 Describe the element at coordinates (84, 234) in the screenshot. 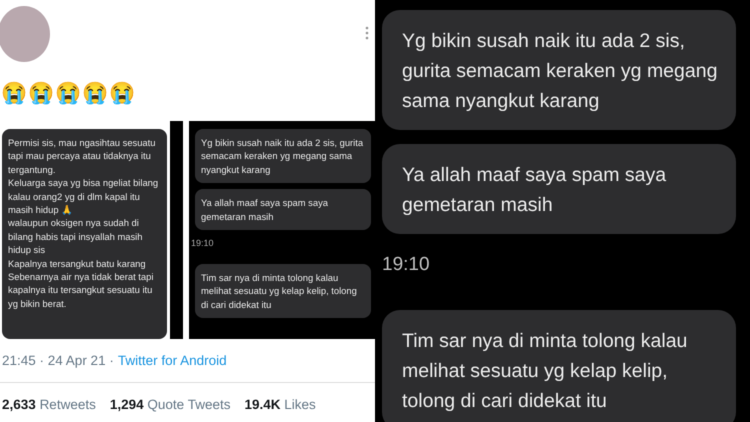

I see `message-bubble: Permisi sis, mau ngasihtau sesuatu tapi mau percaya atau tidaknya itu tergantung. Keluarga saya yg bisa ngeliat bilang kalau orang2 yg di dlm kapal itu masih hidup 🙏 walaupun oksigen nya sudah di bilang habis tapi insyallah masih hidup sis Kapalnya tersangkut batu karang Sebenarnya air nya tidak berat tapi kapalnya itu tersangkut sesuatu itu yg bikin berat.` at that location.